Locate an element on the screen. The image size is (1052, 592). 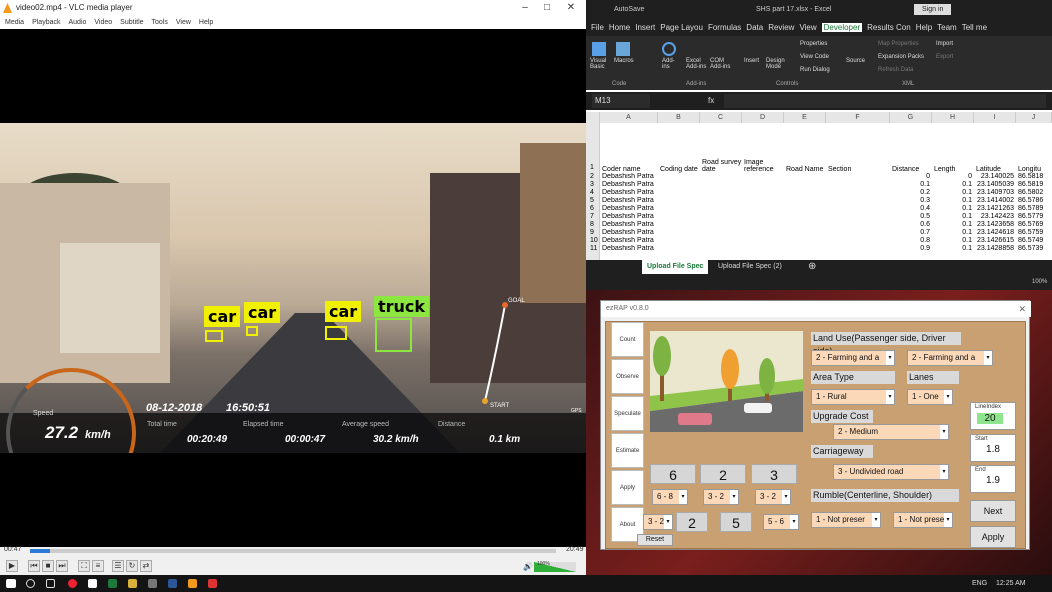
table-cell: 23.1405039 is located at coordinates (995, 184).